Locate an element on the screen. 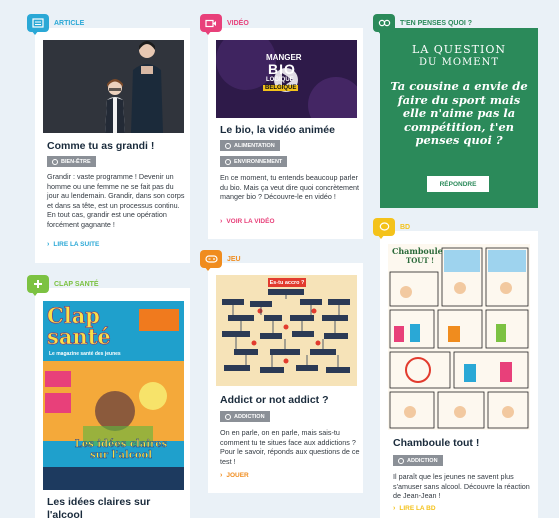 This screenshot has height=518, width=559. video-badge-alimentation-label: Alimentation is located at coordinates (254, 145).